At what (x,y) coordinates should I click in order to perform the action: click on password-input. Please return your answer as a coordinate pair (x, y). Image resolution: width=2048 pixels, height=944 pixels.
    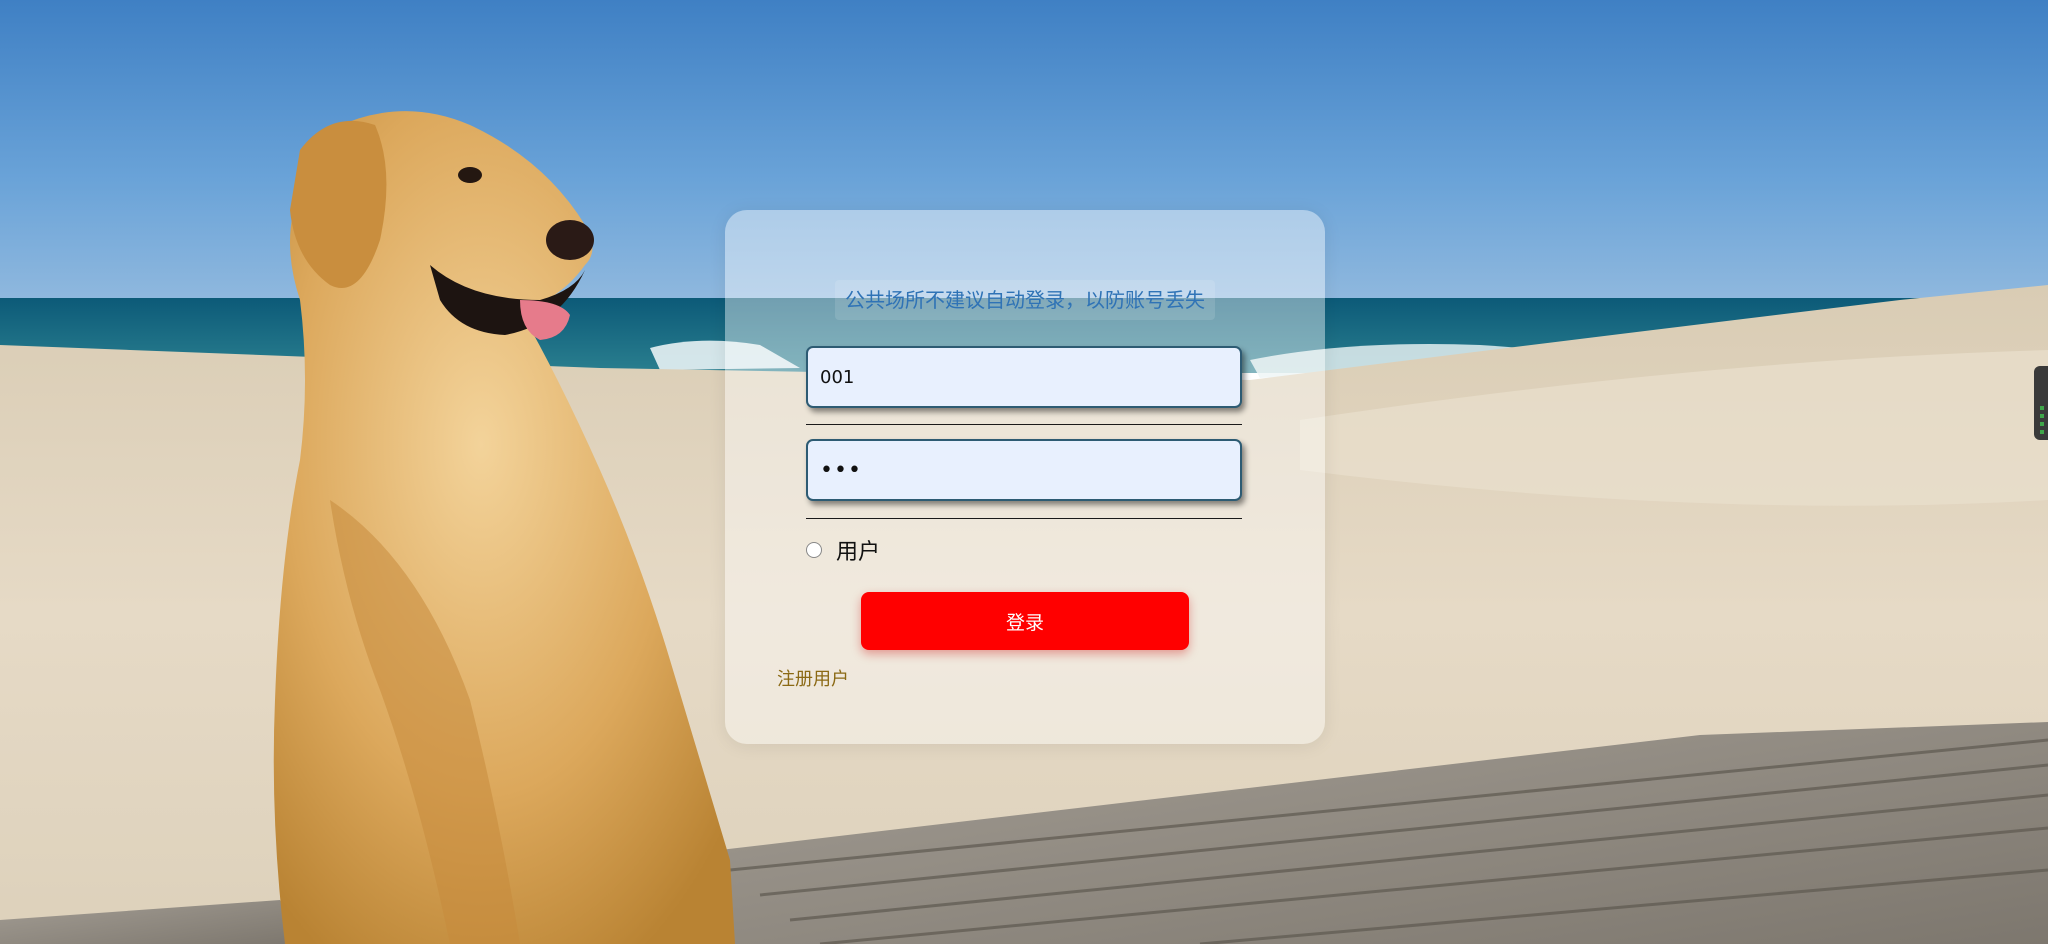
    Looking at the image, I should click on (1024, 470).